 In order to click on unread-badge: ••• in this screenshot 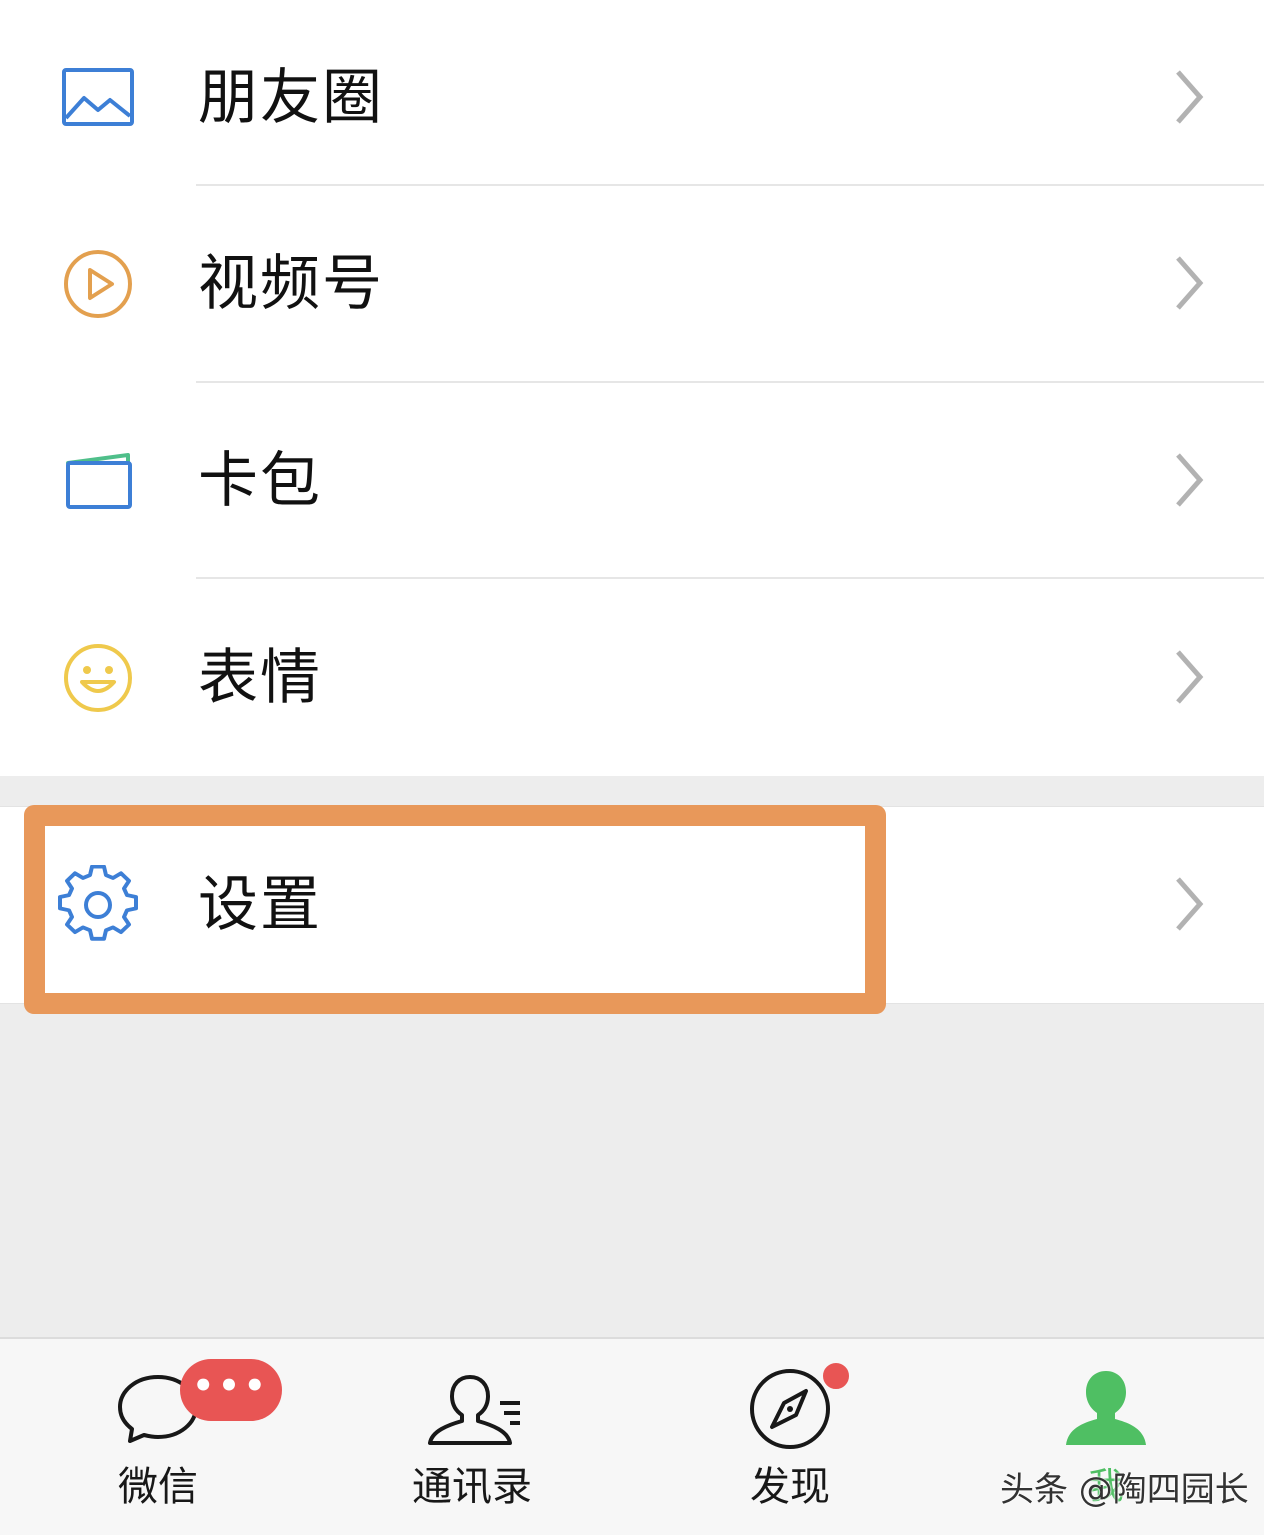, I will do `click(231, 1390)`.